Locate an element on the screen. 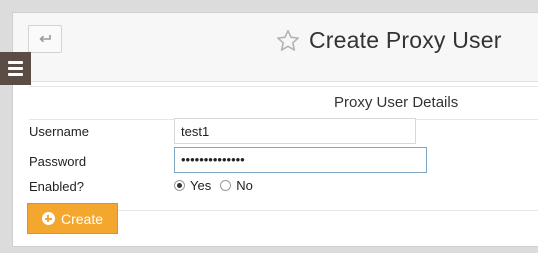 The height and width of the screenshot is (253, 538). radio-label-yes: Yes is located at coordinates (201, 185).